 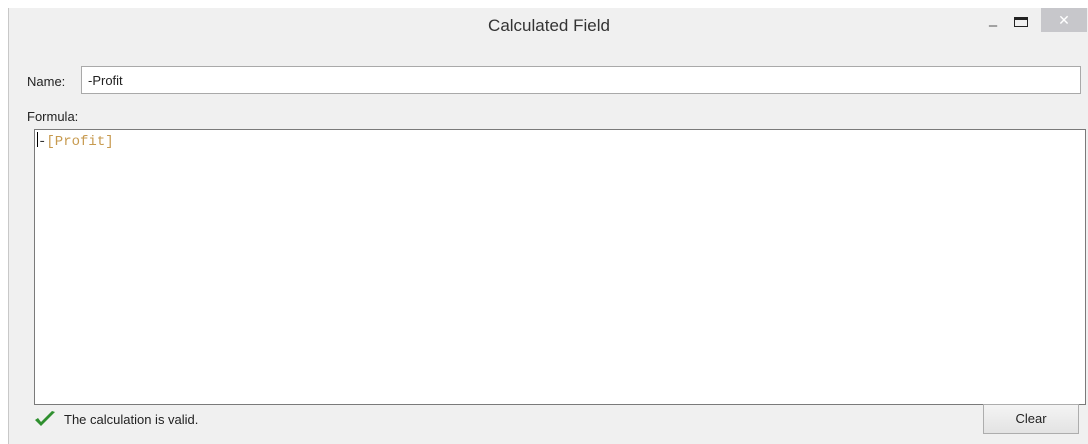 I want to click on close-icon: ✕, so click(x=1064, y=20).